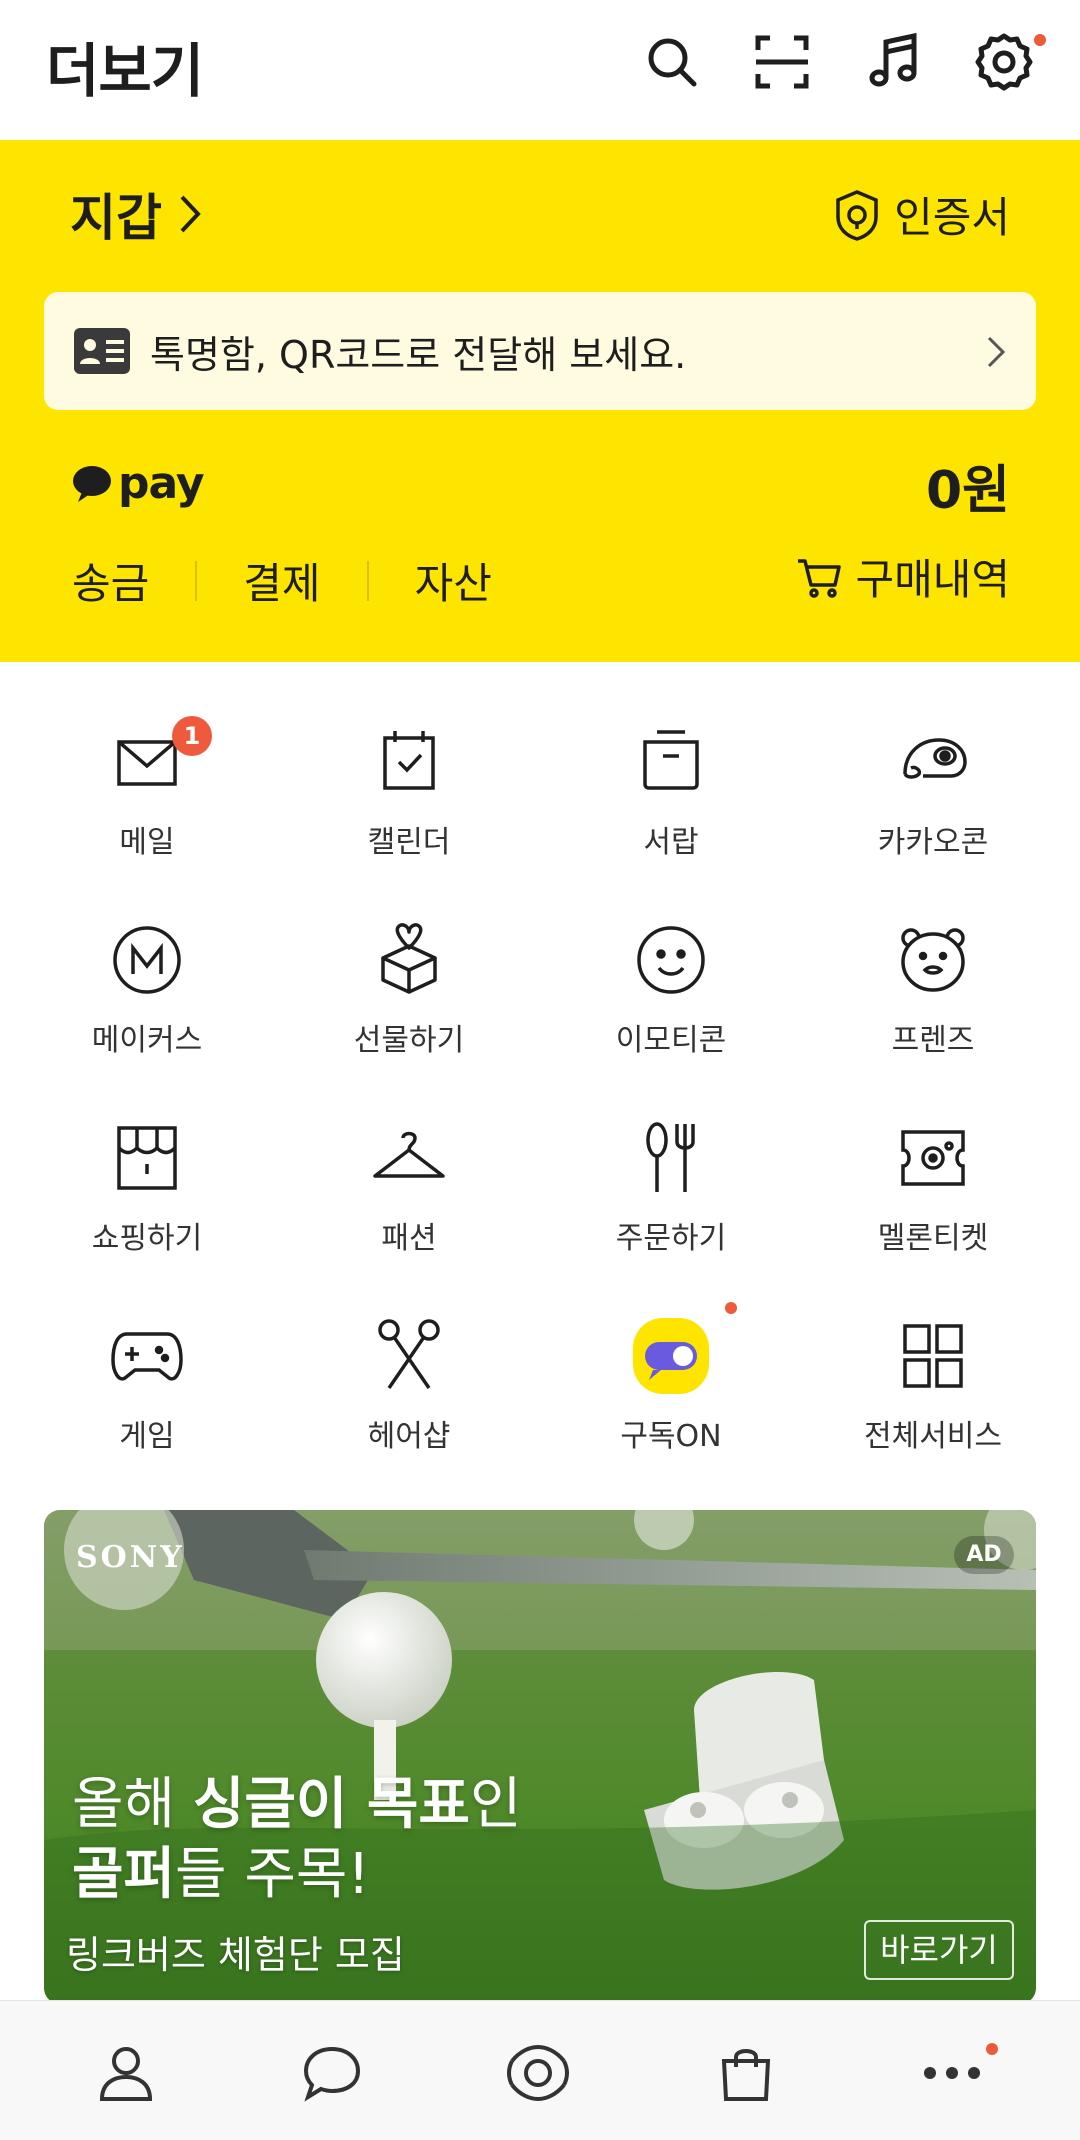  Describe the element at coordinates (932, 579) in the screenshot. I see `purchase-history-label: 구매내역` at that location.